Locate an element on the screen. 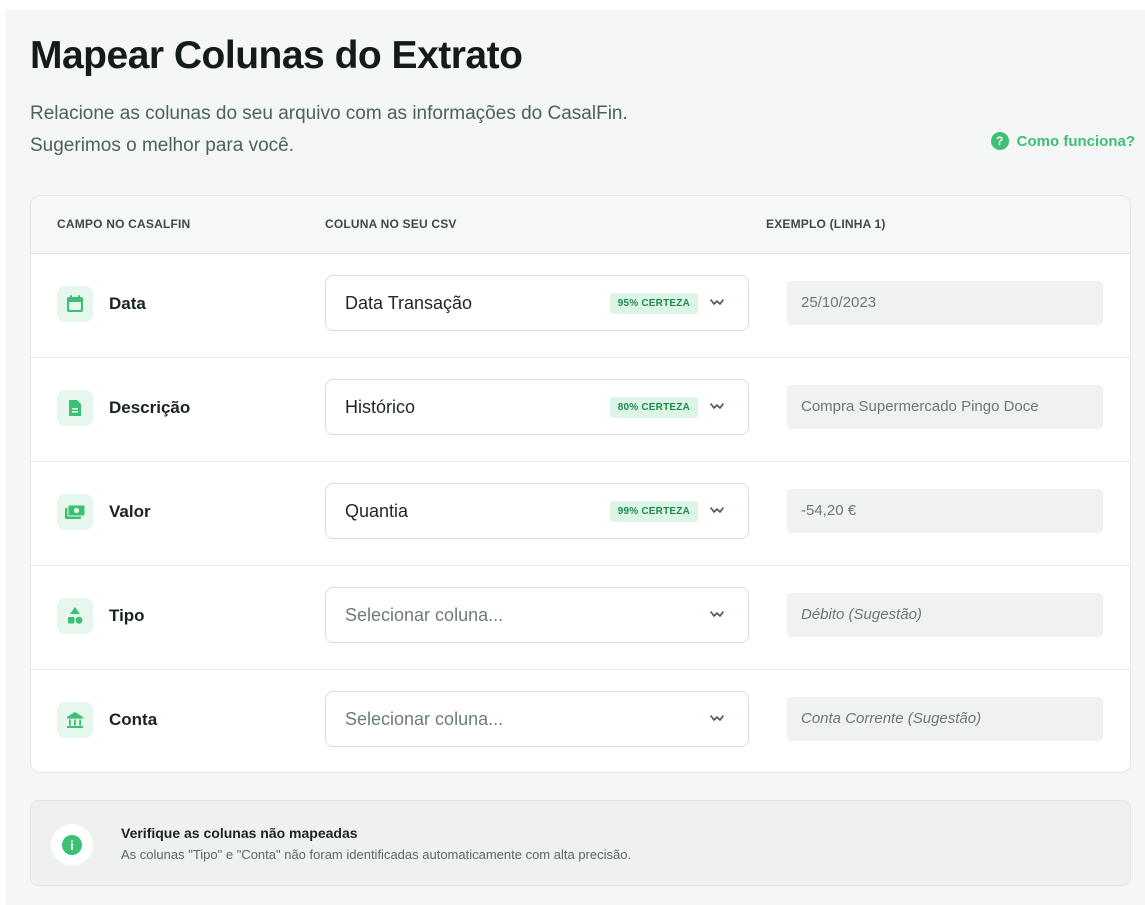  column-header-csv: COLUNA NO SEU CSV is located at coordinates (391, 224).